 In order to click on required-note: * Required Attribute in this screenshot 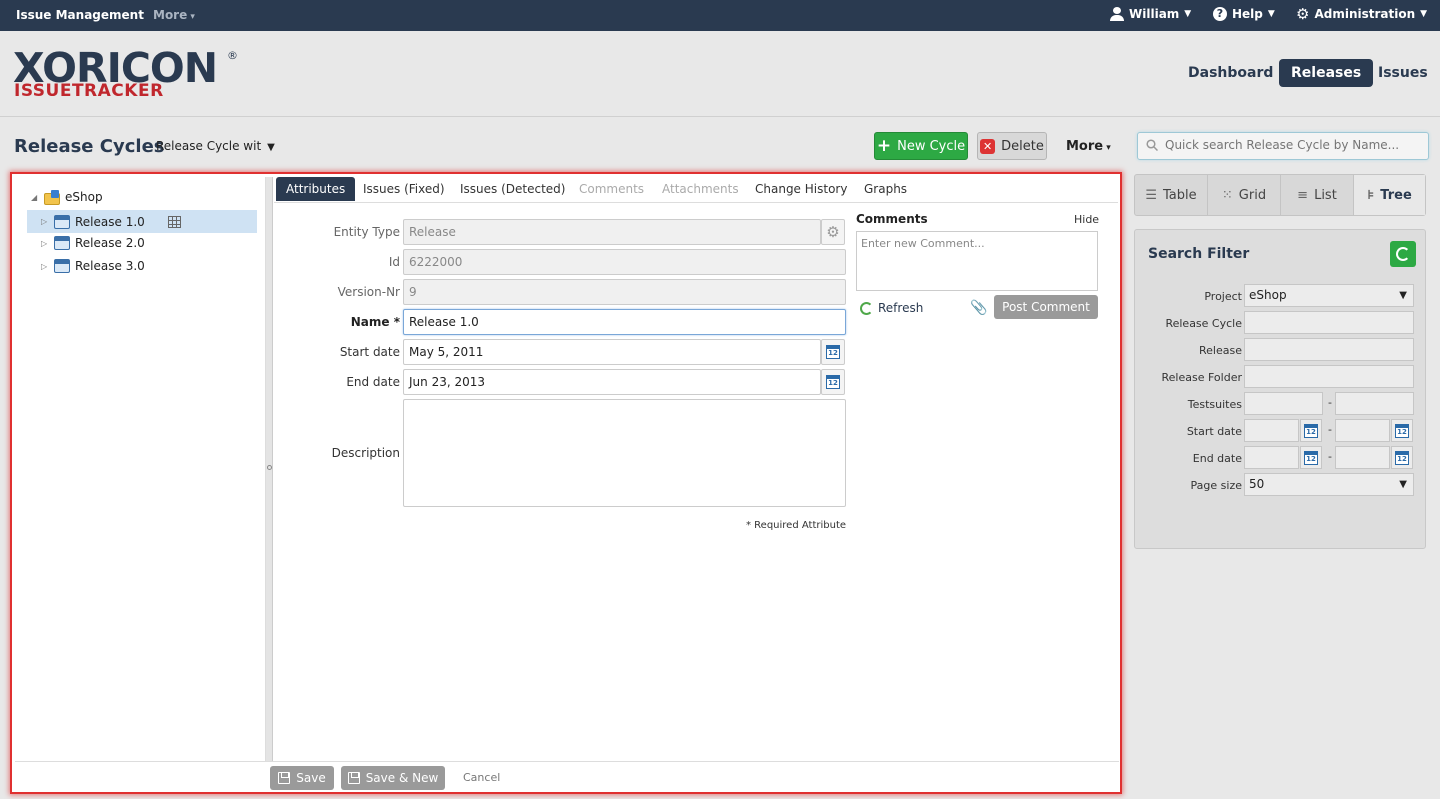, I will do `click(796, 525)`.